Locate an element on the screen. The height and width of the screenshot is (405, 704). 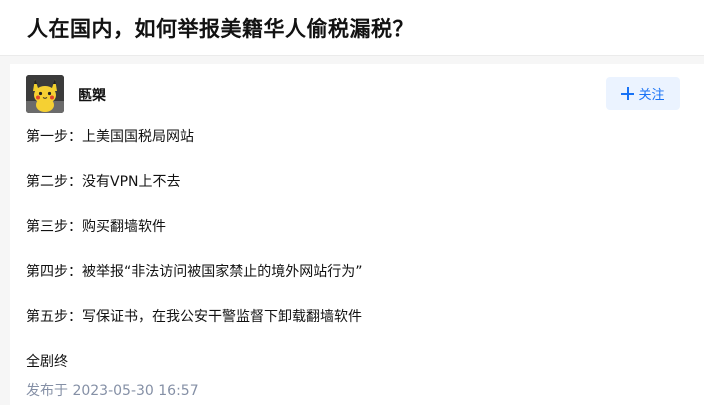
pikachu-avatar-icon is located at coordinates (45, 94).